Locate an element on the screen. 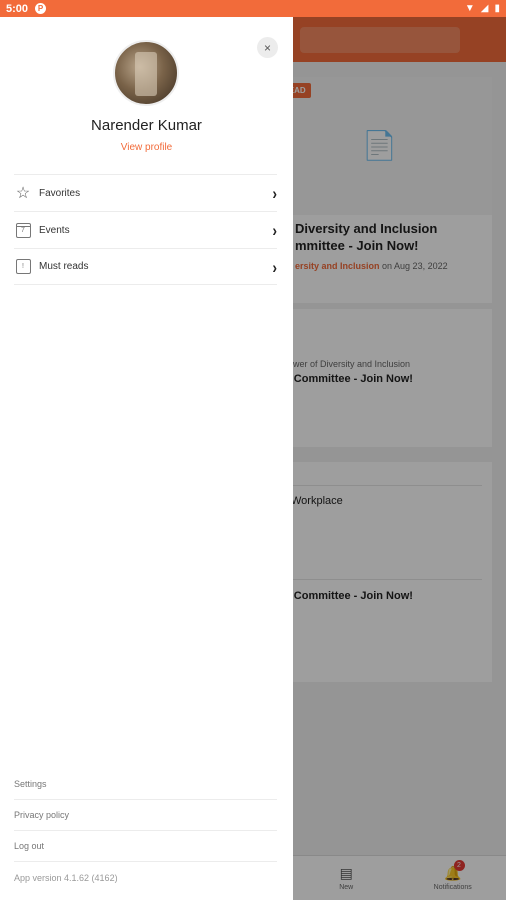 This screenshot has width=506, height=900. menu-item-favorites: ☆ Favorites › is located at coordinates (145, 192).